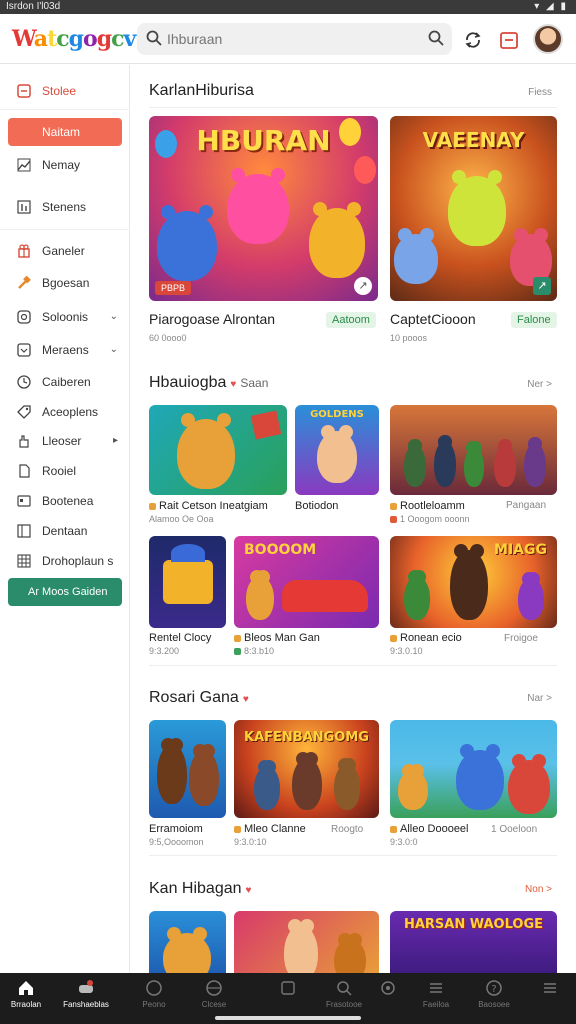  I want to click on status-icons: ▾ ◢ ▮, so click(551, 6).